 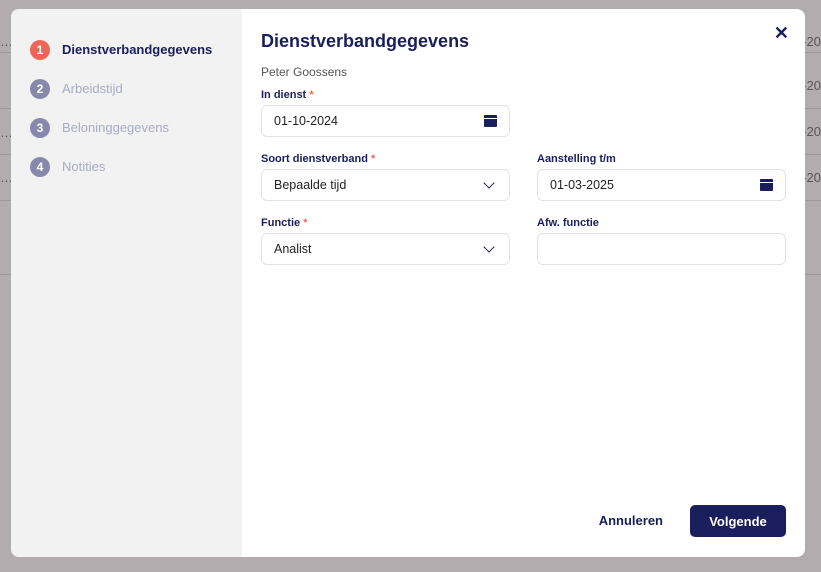 I want to click on input-value: 01-03-2025, so click(x=582, y=185).